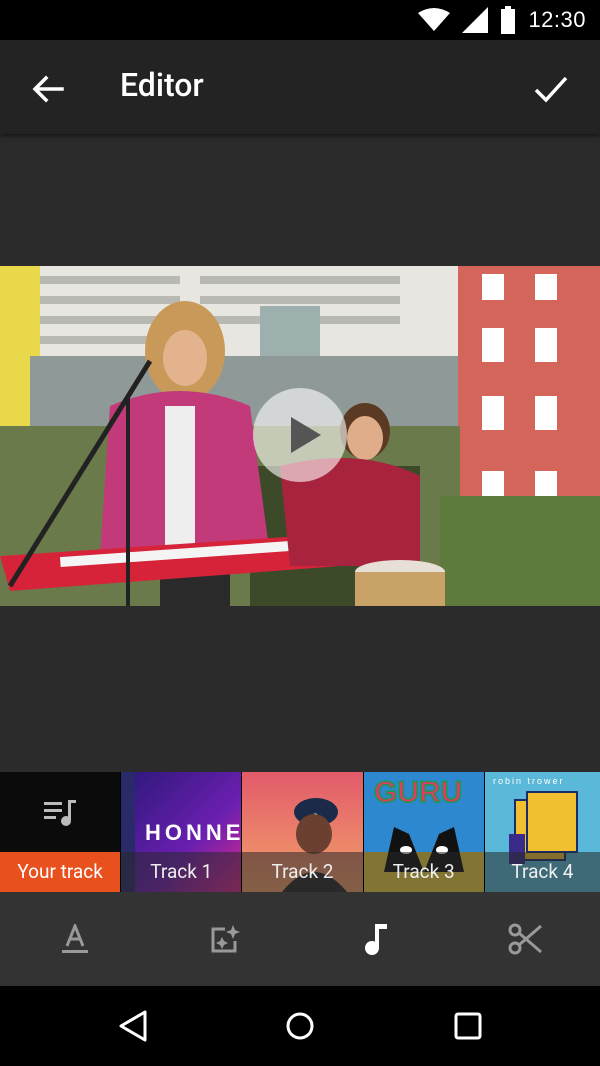 This screenshot has width=600, height=1066. Describe the element at coordinates (557, 19) in the screenshot. I see `status-time: 12:30` at that location.